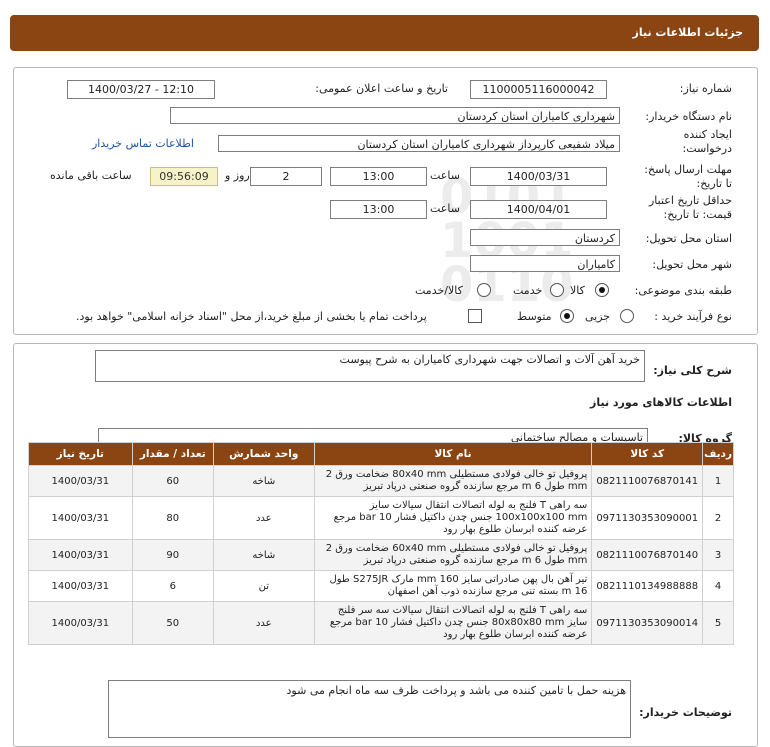 The width and height of the screenshot is (770, 747). I want to click on cell-code: 0971130353090014, so click(647, 623).